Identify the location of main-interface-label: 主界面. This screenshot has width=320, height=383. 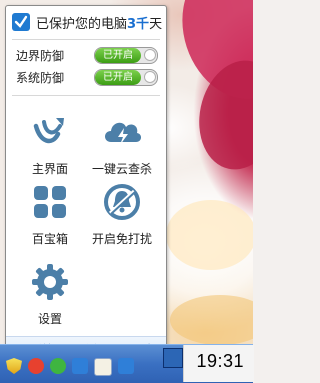
(49, 169).